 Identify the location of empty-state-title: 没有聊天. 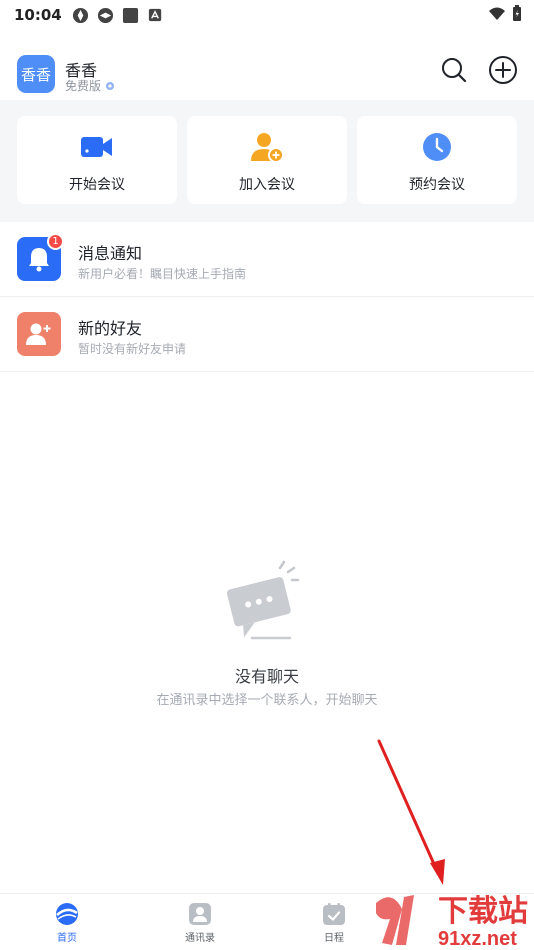
(266, 676).